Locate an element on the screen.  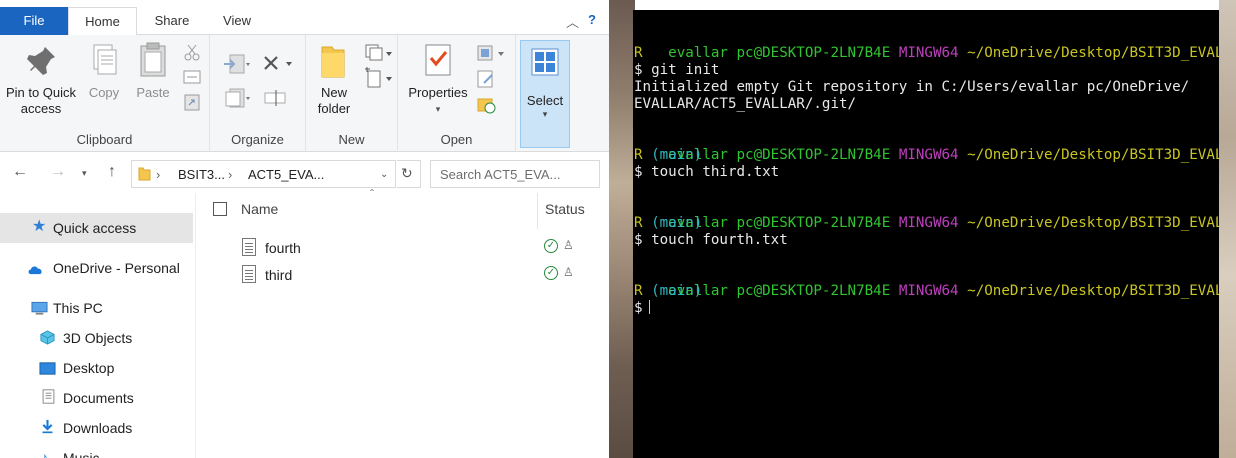
copy-button: Copy is located at coordinates (104, 71).